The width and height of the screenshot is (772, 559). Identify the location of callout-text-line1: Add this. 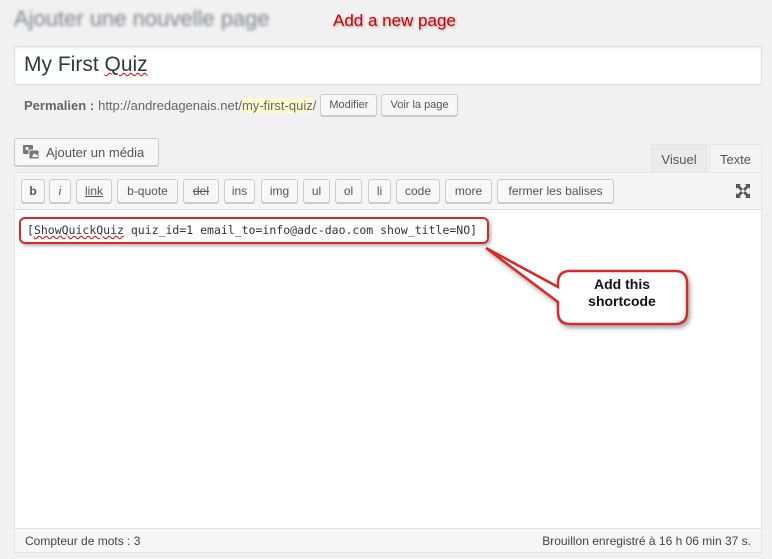
(622, 284).